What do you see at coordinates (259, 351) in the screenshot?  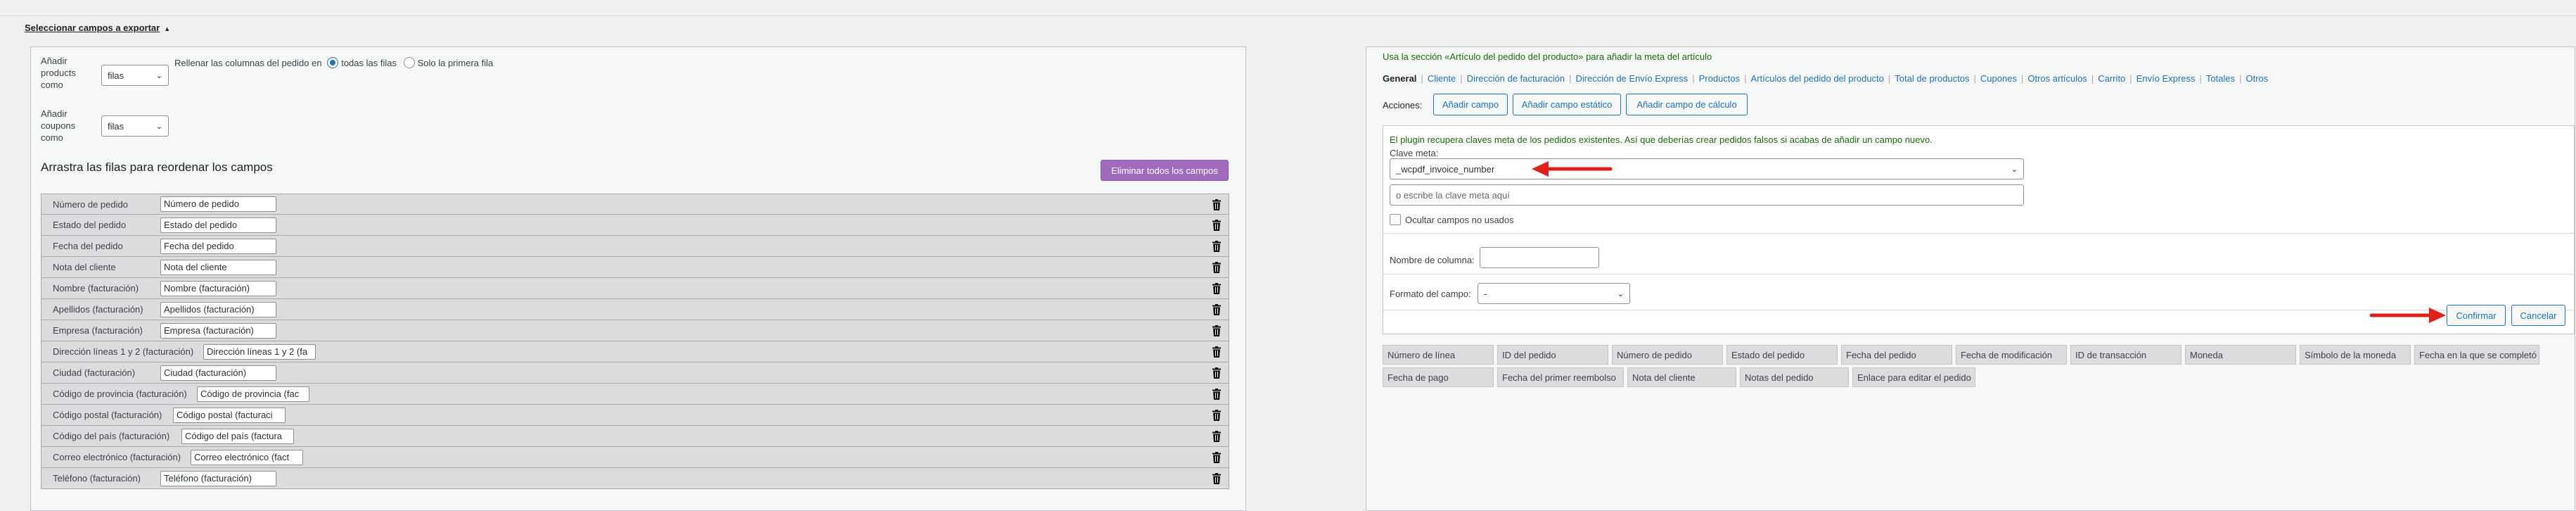 I see `field-row-column-input: Dirección líneas 1 y 2 (fa` at bounding box center [259, 351].